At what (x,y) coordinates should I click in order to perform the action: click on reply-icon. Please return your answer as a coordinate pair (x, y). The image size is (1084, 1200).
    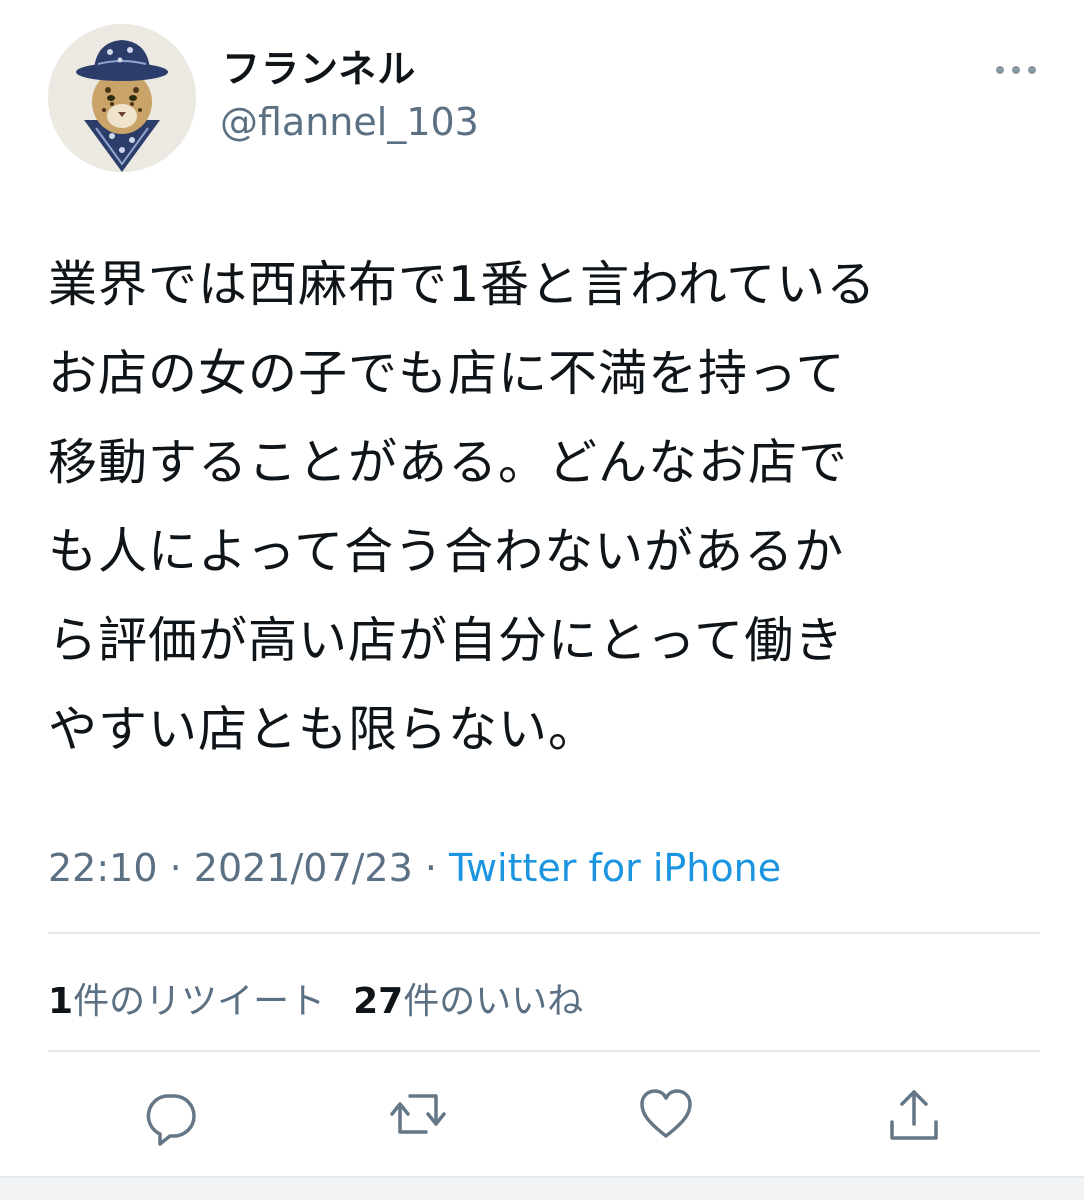
    Looking at the image, I should click on (171, 1120).